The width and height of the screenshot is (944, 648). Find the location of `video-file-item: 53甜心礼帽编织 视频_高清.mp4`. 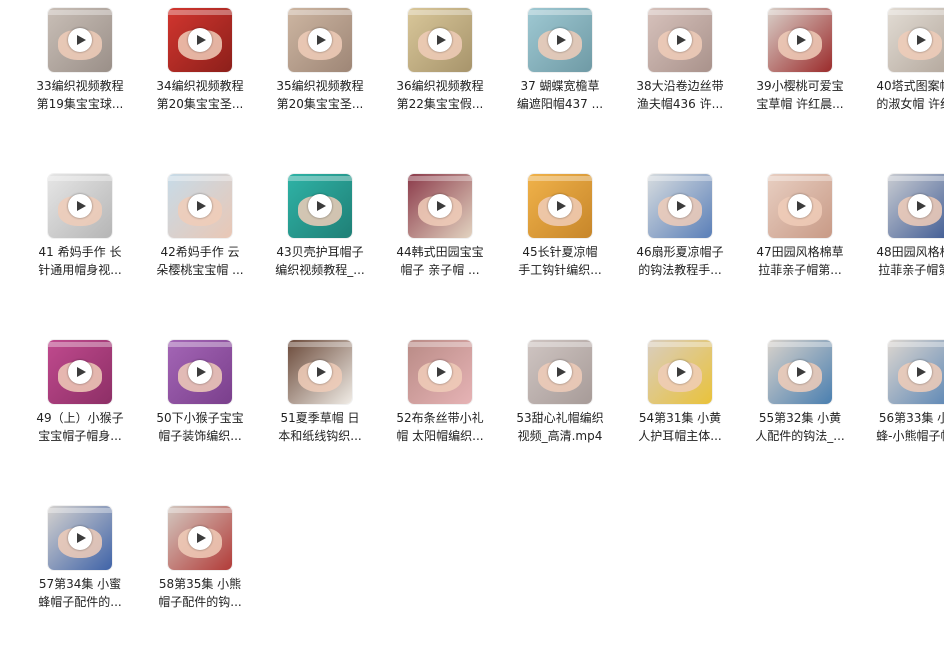

video-file-item: 53甜心礼帽编织 视频_高清.mp4 is located at coordinates (560, 407).